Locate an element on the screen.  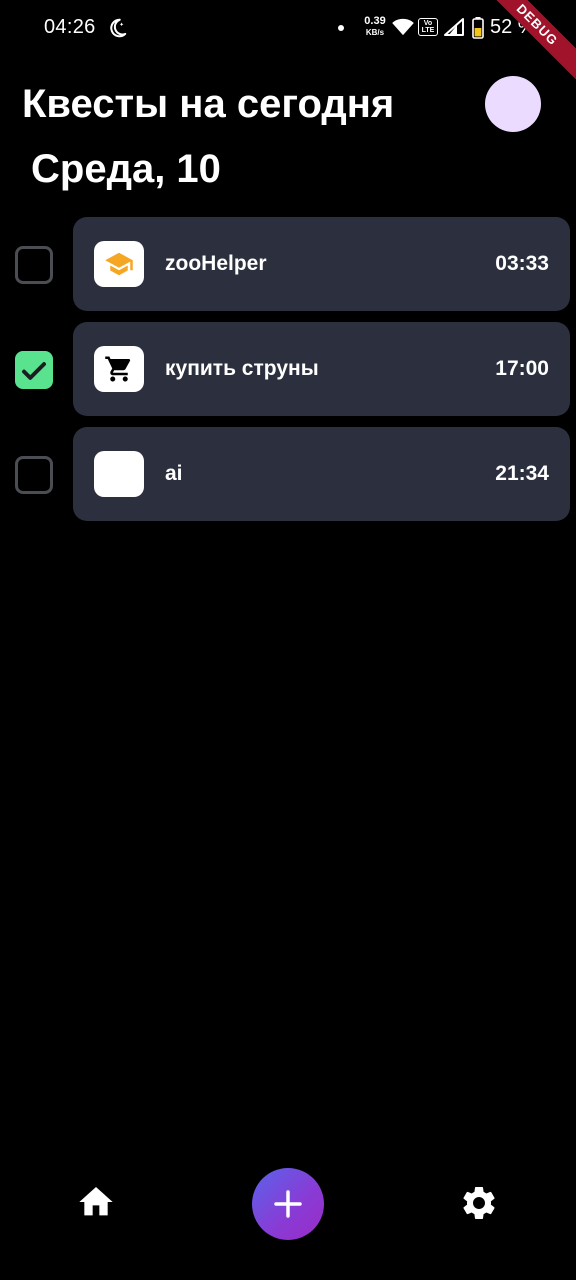
wifi-icon is located at coordinates (403, 27).